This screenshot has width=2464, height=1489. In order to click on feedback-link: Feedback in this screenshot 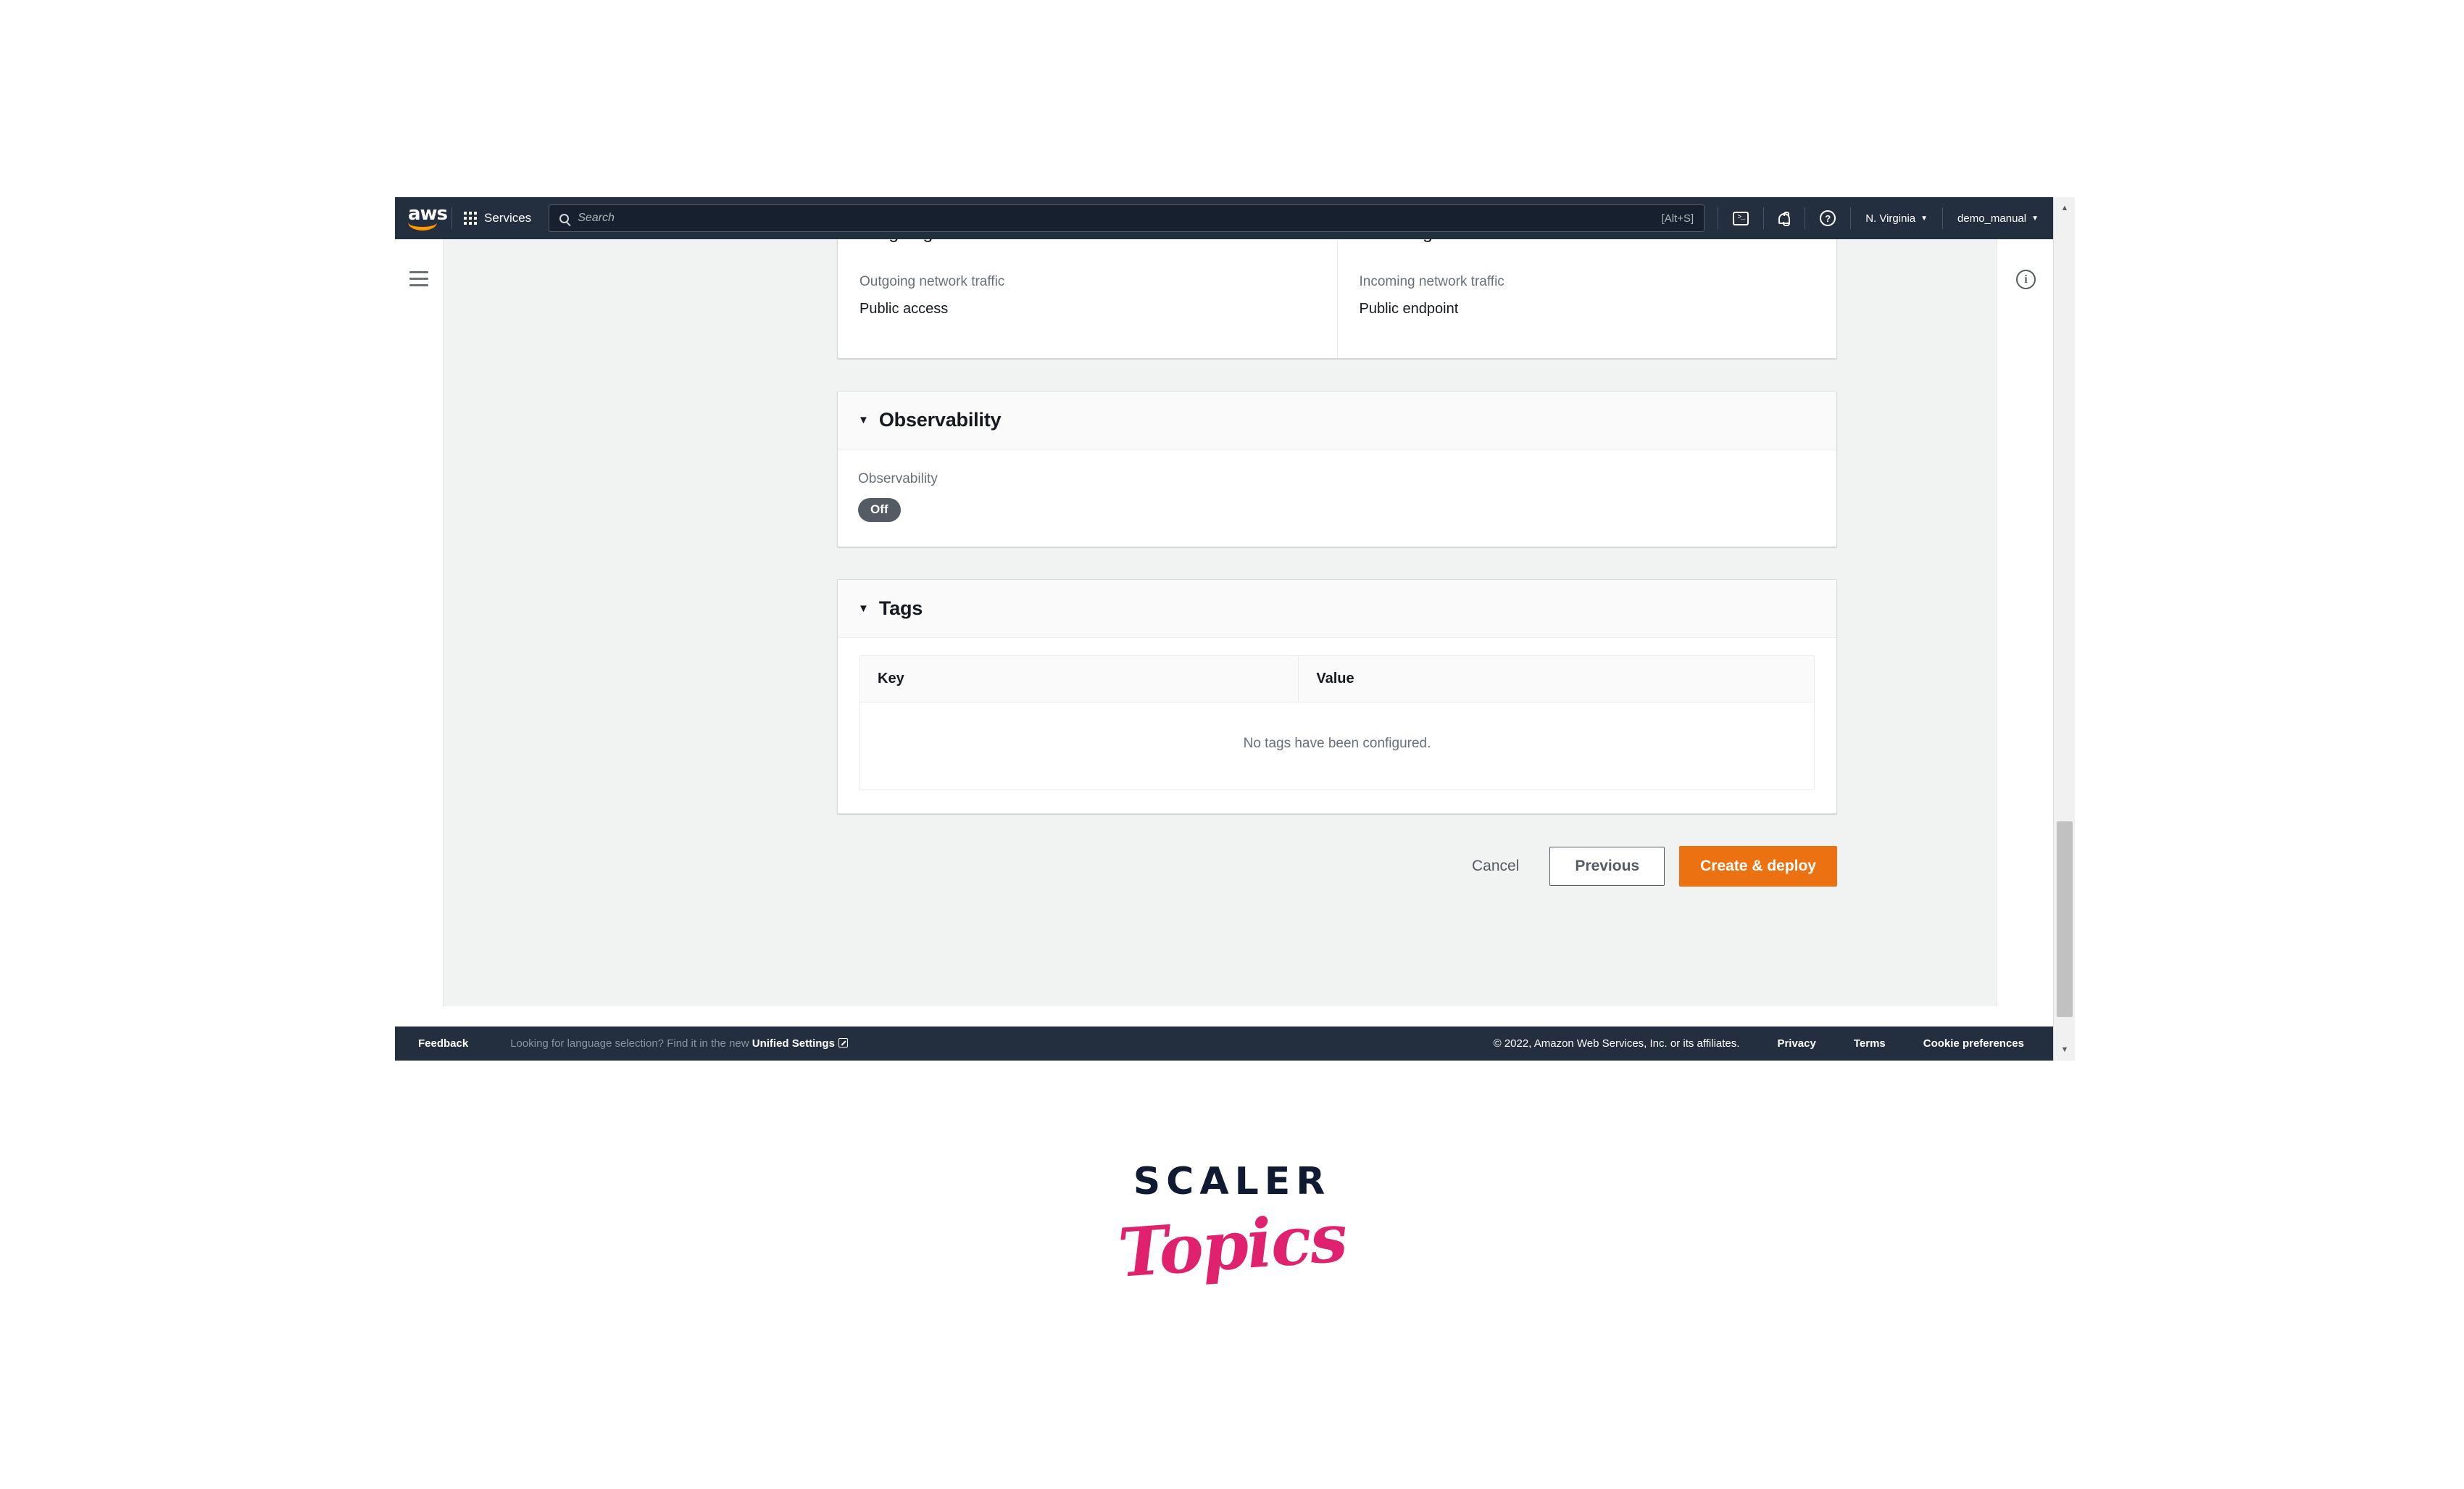, I will do `click(443, 1043)`.